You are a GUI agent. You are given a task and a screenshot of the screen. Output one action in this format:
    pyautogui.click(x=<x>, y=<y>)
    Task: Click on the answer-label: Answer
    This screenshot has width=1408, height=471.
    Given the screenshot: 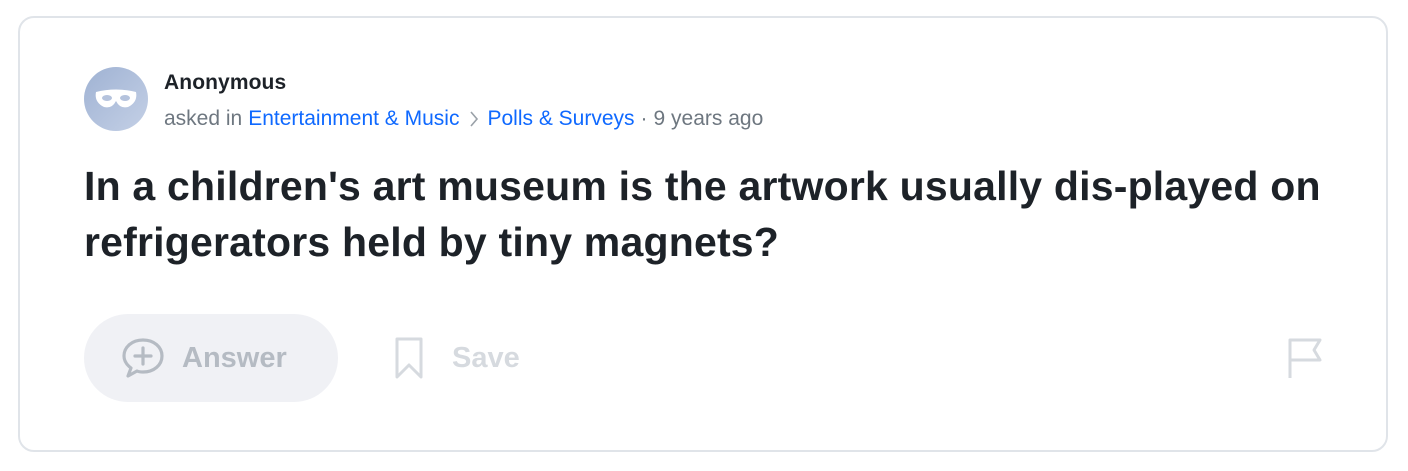 What is the action you would take?
    pyautogui.click(x=234, y=357)
    